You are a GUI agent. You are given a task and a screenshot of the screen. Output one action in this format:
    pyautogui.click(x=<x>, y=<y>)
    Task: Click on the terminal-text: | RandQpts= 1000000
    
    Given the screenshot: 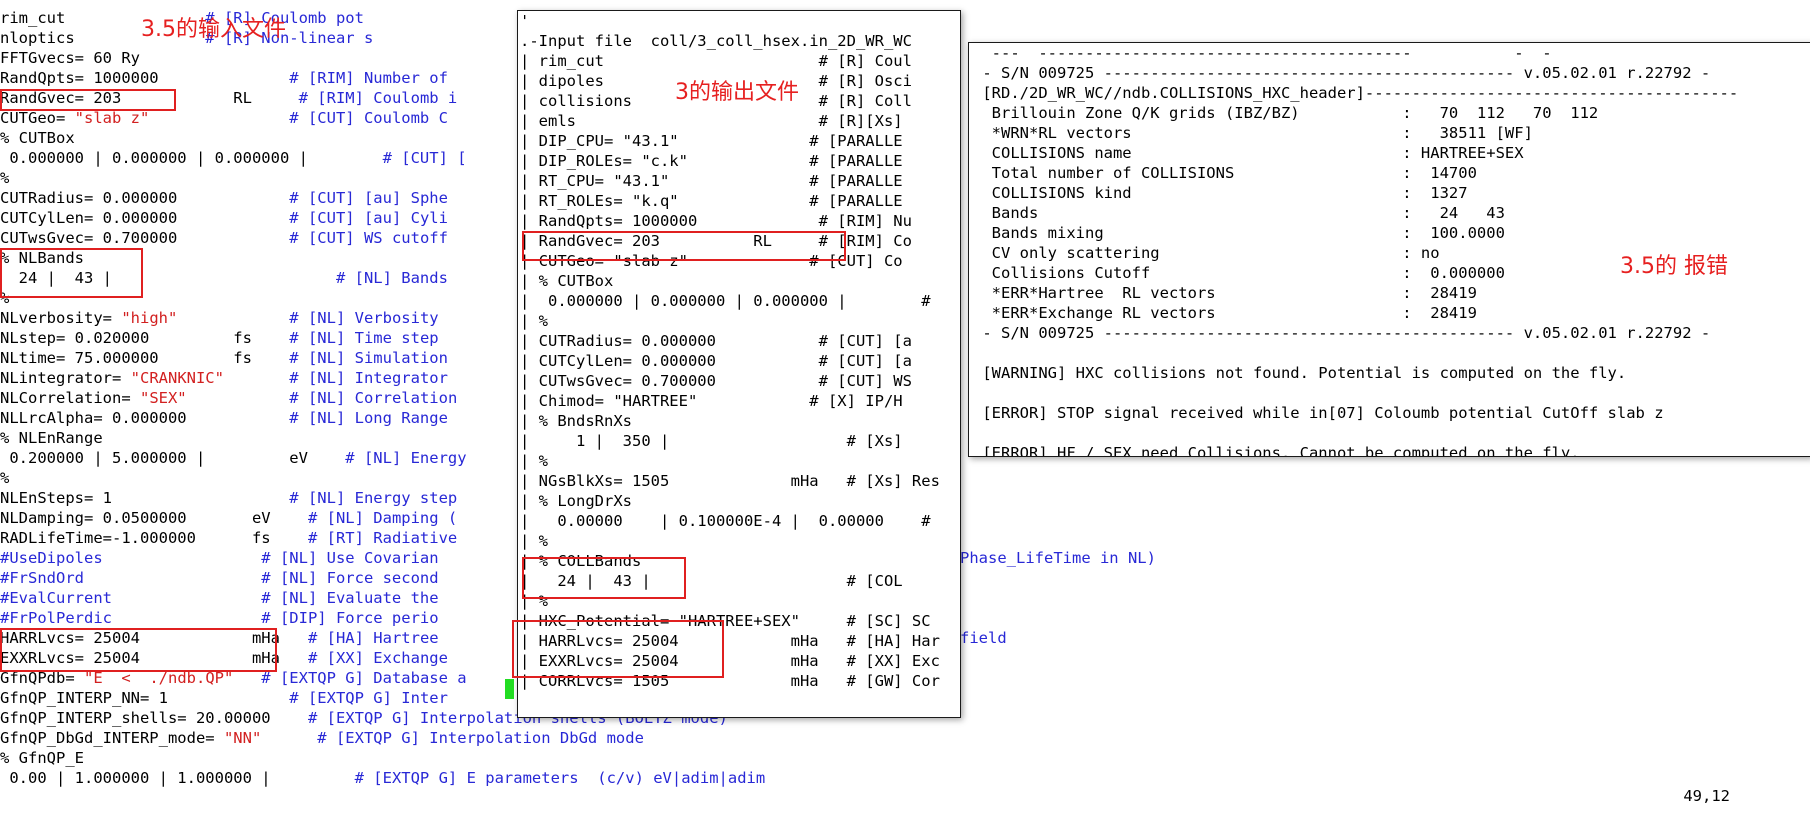 What is the action you would take?
    pyautogui.click(x=669, y=221)
    